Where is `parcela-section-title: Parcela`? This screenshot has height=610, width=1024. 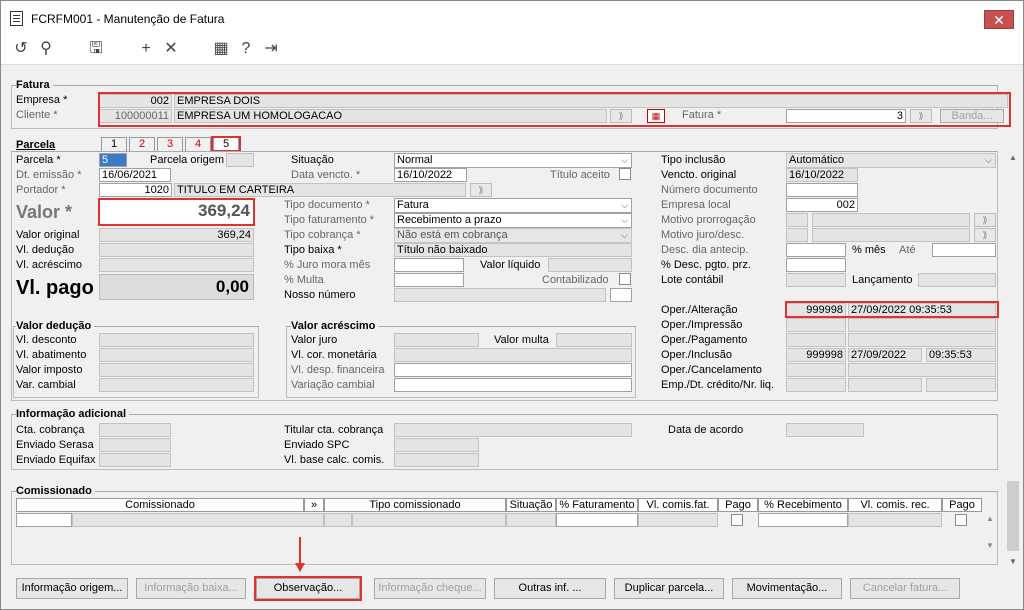
parcela-section-title: Parcela is located at coordinates (37, 145).